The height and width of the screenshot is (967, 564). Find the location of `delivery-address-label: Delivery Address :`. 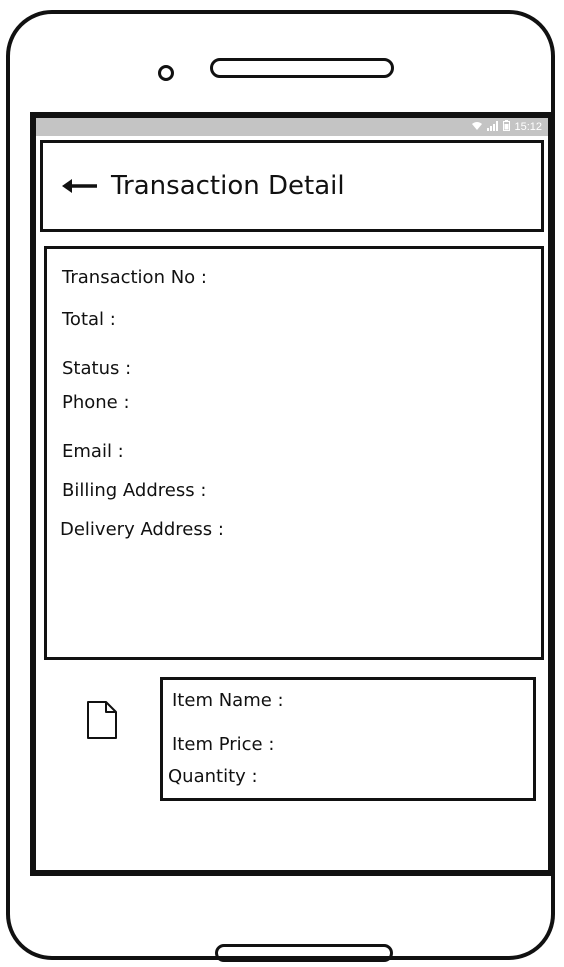

delivery-address-label: Delivery Address : is located at coordinates (142, 529).